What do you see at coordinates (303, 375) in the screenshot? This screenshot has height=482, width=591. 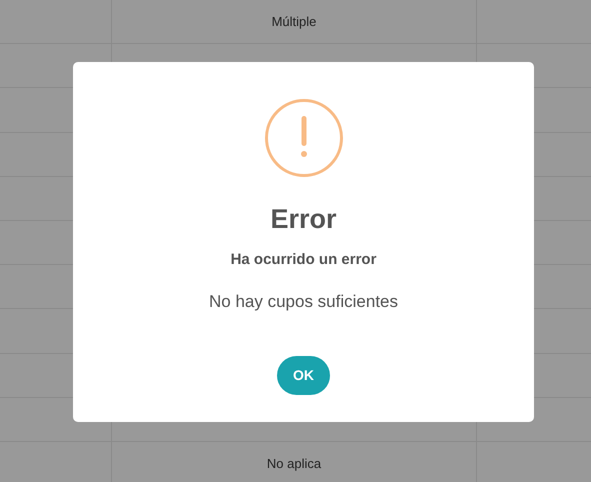 I see `ok-button: OK` at bounding box center [303, 375].